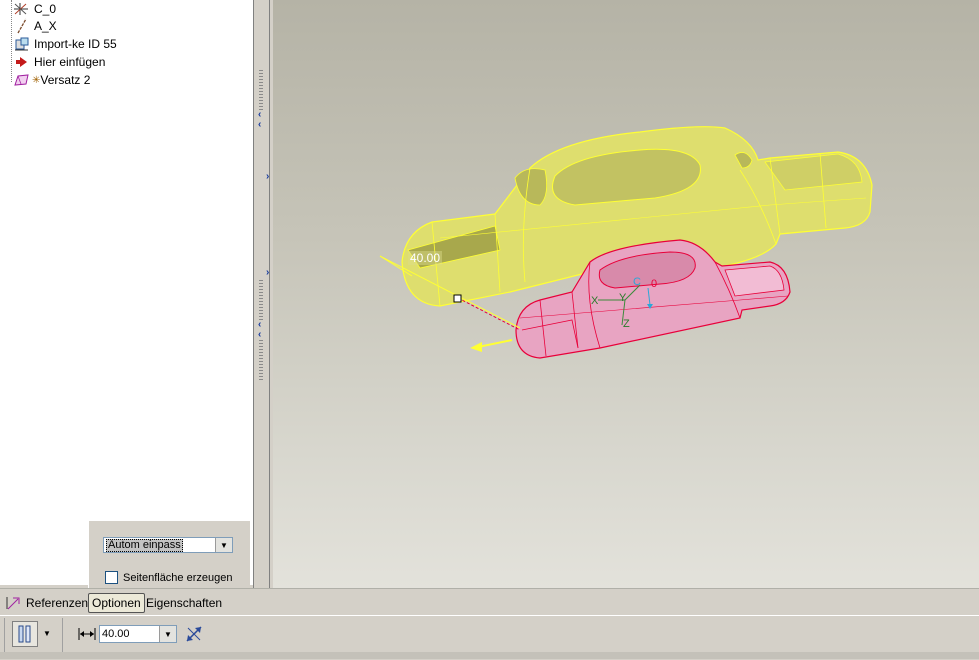 The height and width of the screenshot is (660, 979). Describe the element at coordinates (21, 9) in the screenshot. I see `coordinate-system-icon` at that location.